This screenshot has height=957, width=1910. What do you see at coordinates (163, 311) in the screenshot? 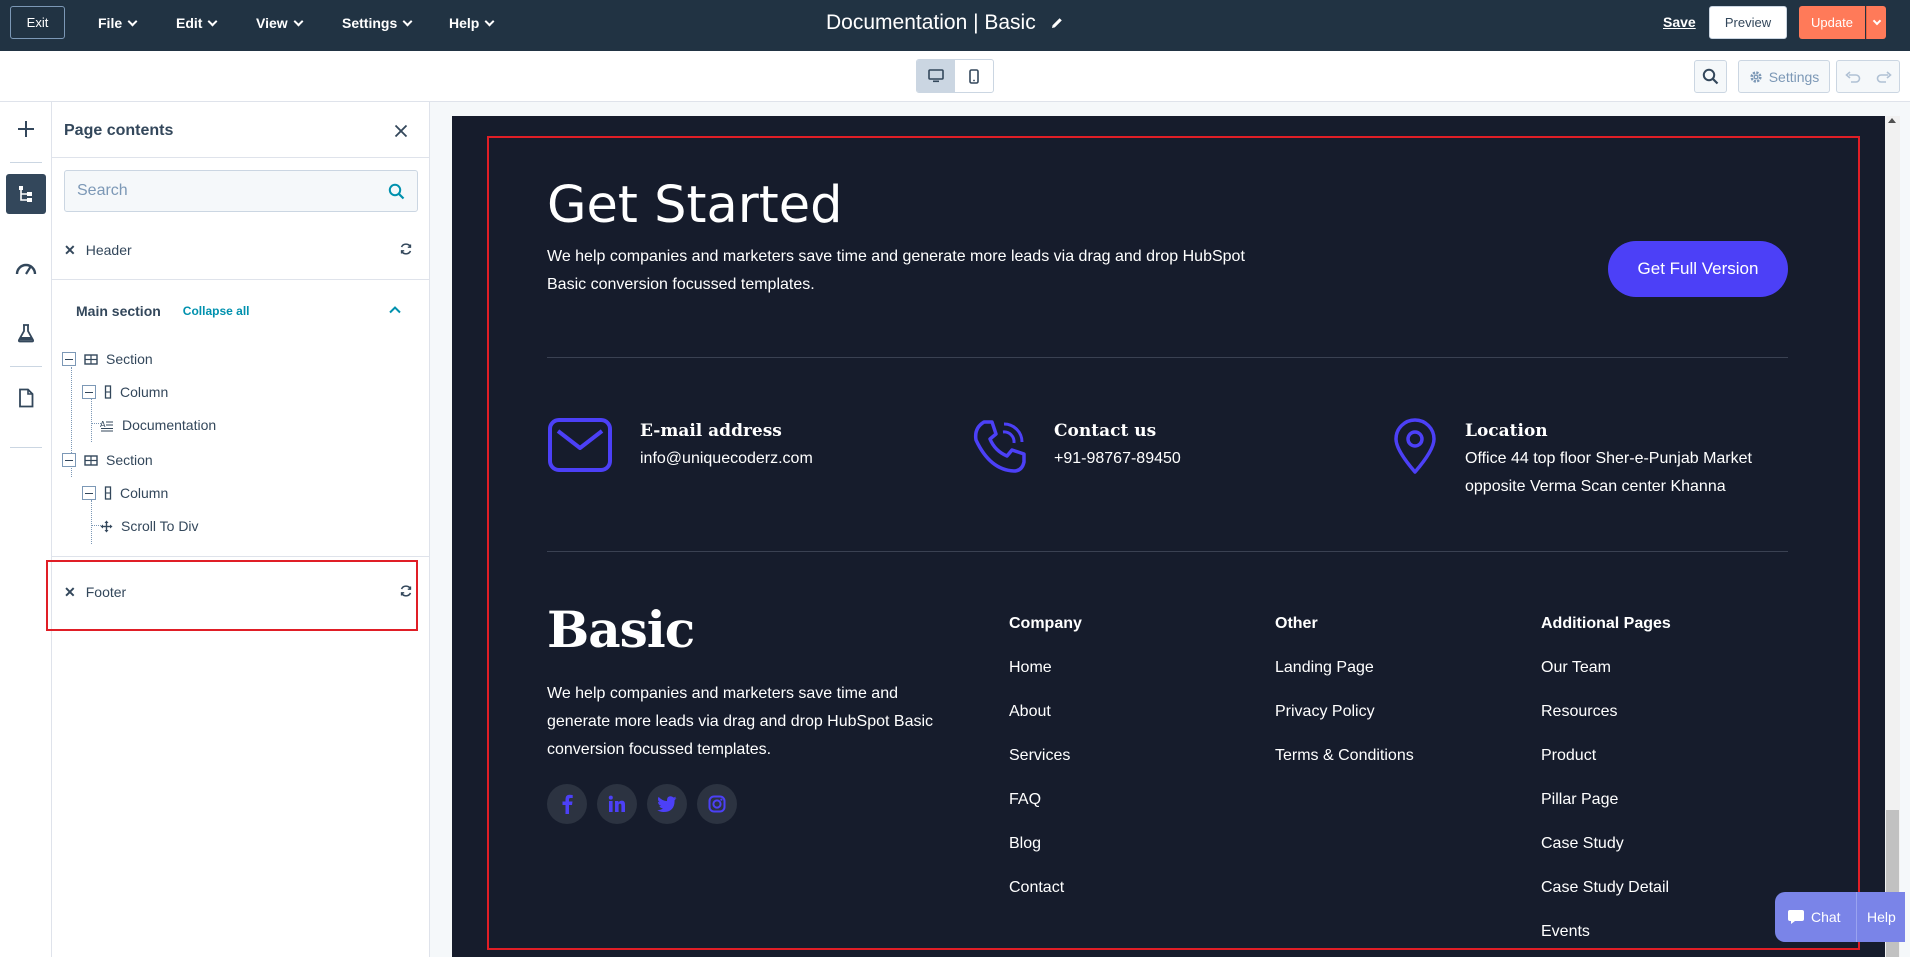
I see `main-section-row: Main section Collapse all` at bounding box center [163, 311].